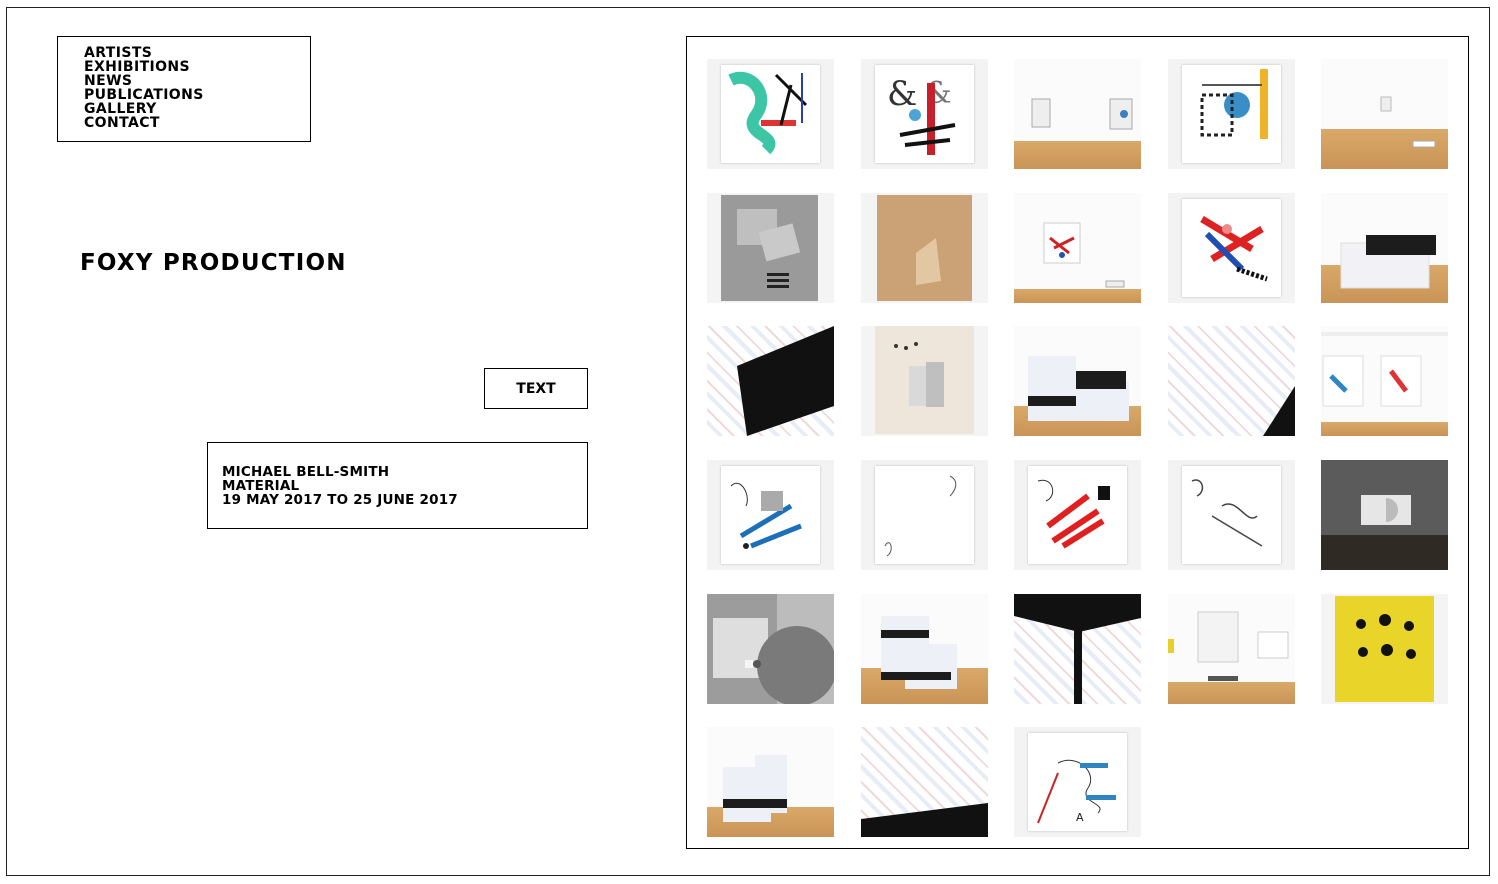 This screenshot has height=884, width=1498. I want to click on svg-text: A, so click(1080, 817).